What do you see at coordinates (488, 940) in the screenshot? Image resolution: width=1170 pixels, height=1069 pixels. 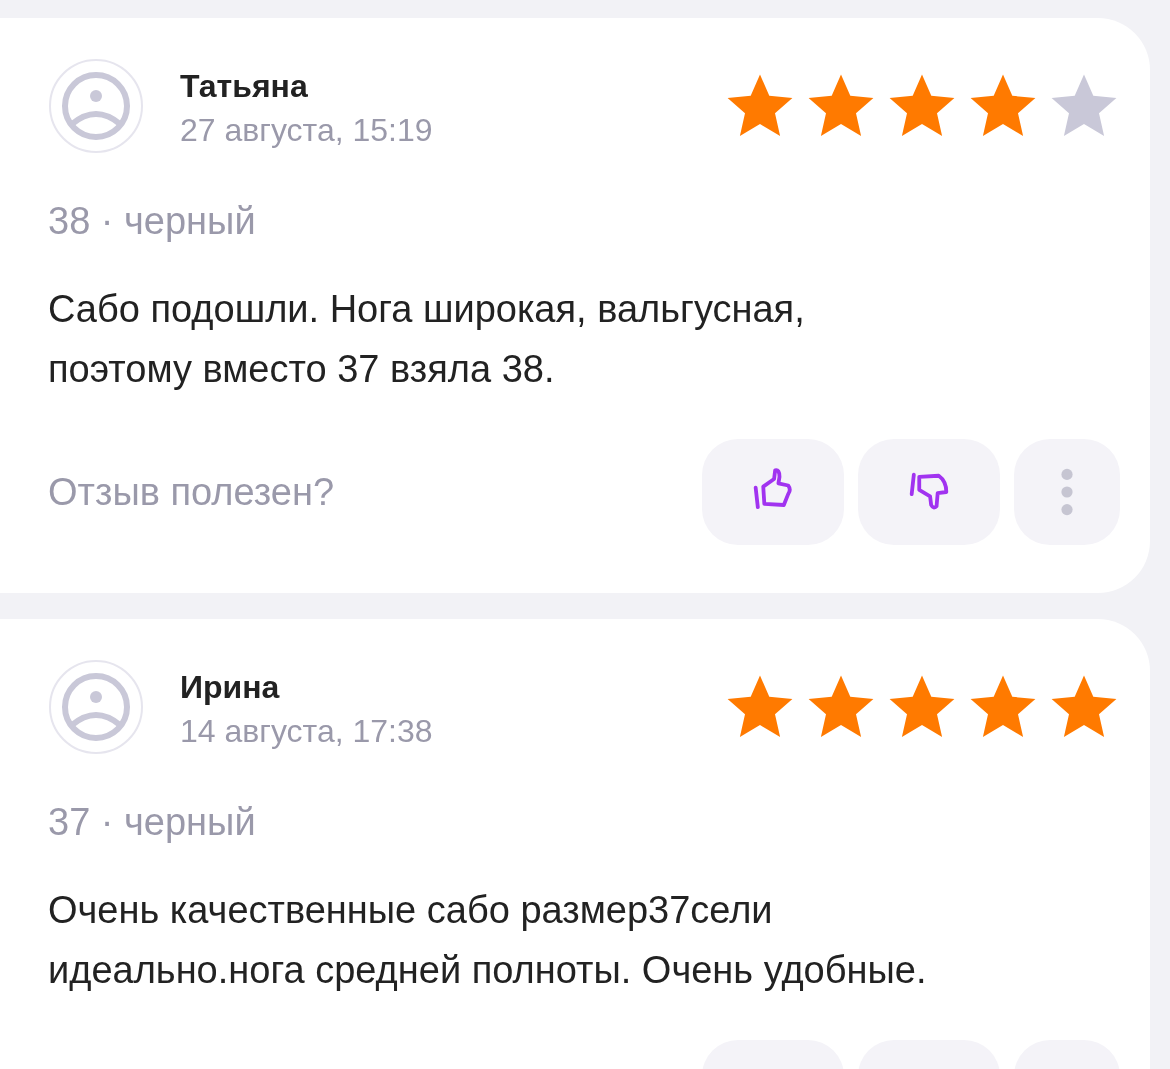 I see `review-text: Очень качественные сабо размер37сели идеально.нога средней полноты. Очень удобные.` at bounding box center [488, 940].